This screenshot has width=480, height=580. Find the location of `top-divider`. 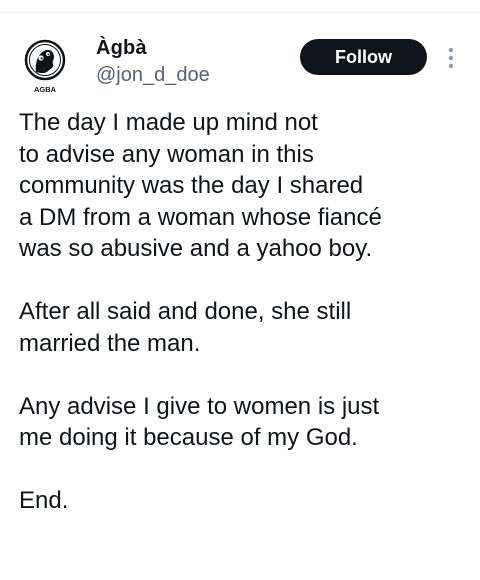

top-divider is located at coordinates (240, 12).